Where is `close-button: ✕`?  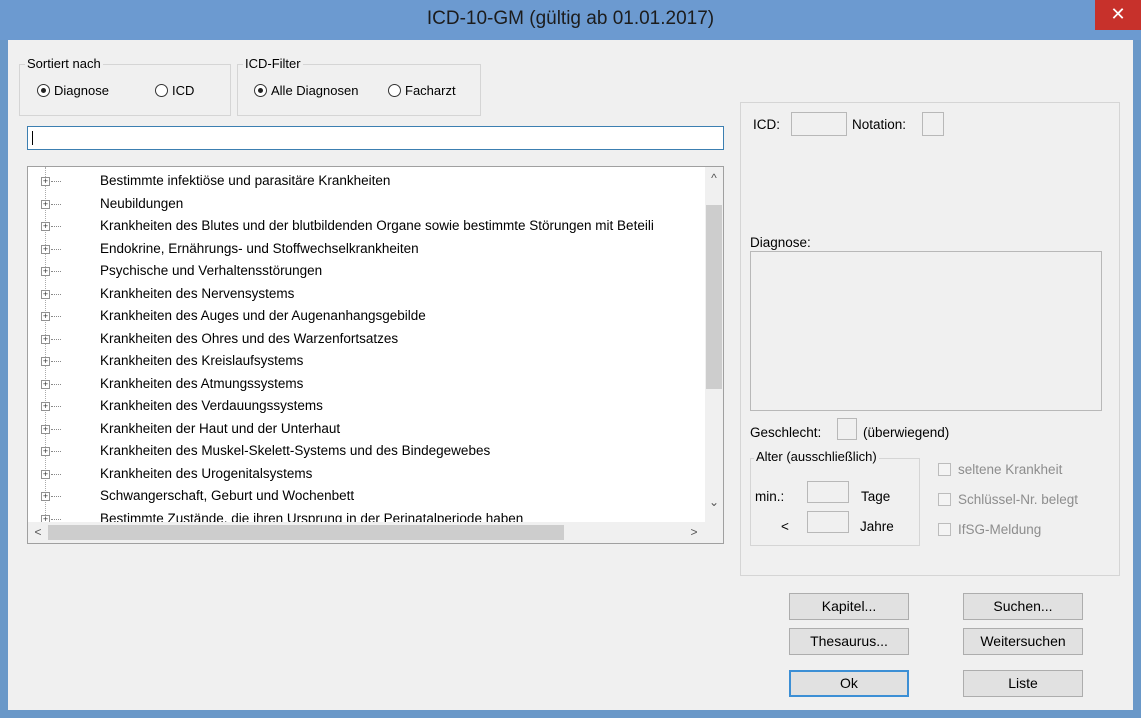 close-button: ✕ is located at coordinates (1118, 15).